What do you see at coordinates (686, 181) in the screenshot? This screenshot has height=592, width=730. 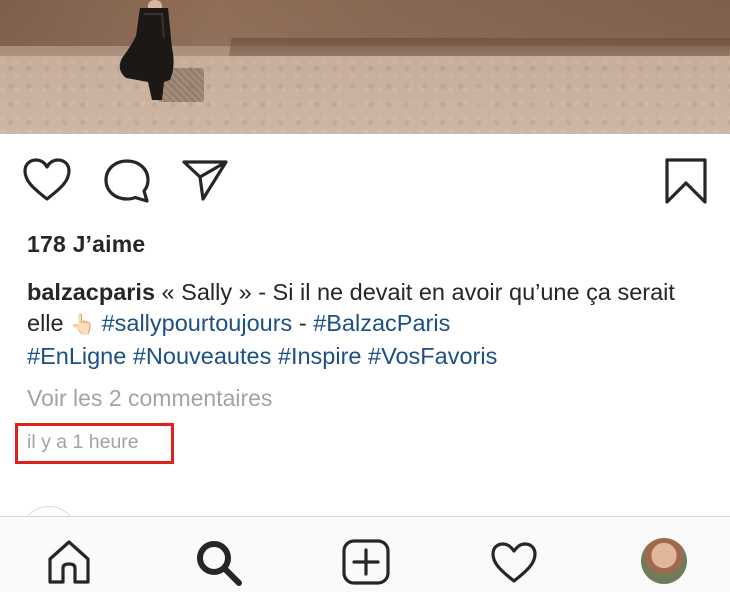 I see `bookmark-icon` at bounding box center [686, 181].